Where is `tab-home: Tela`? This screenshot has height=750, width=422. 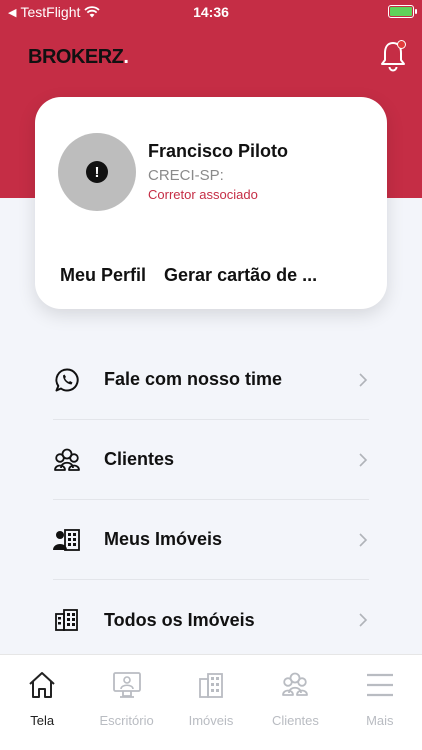 tab-home: Tela is located at coordinates (42, 702).